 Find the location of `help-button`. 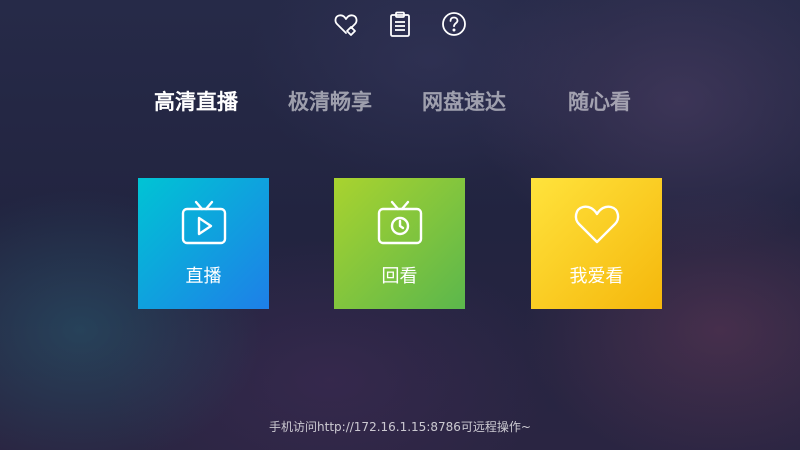

help-button is located at coordinates (454, 24).